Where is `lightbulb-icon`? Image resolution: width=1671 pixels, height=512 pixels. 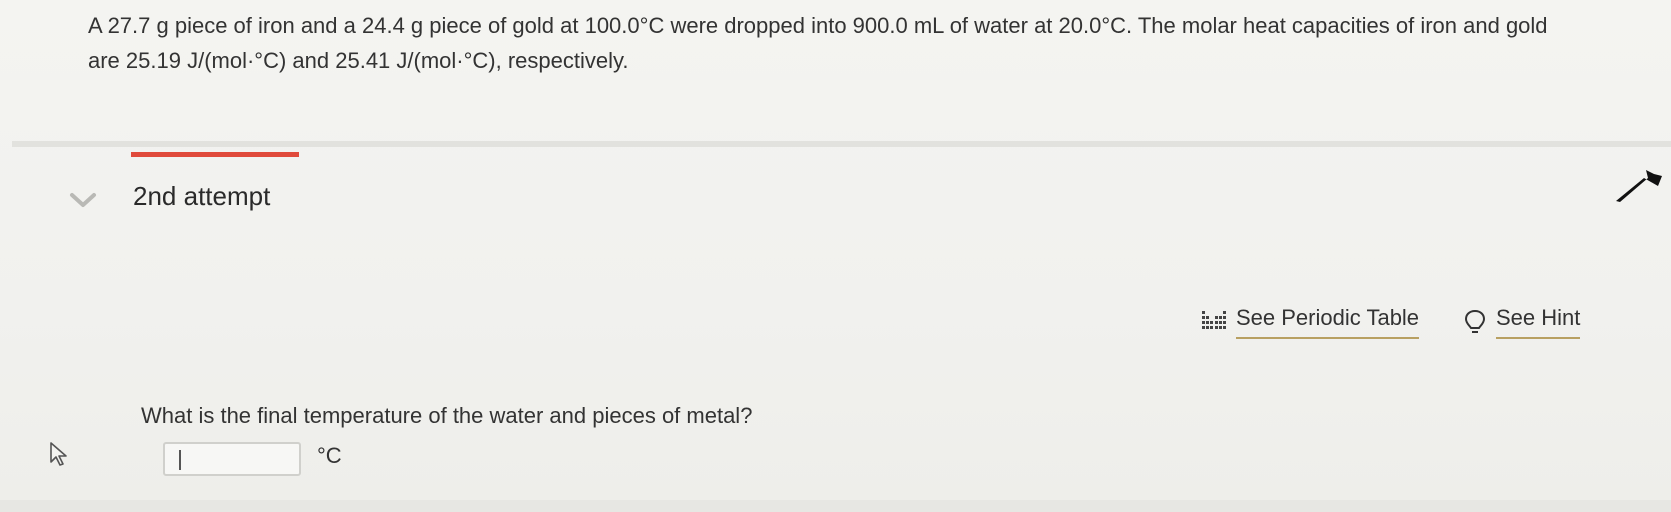 lightbulb-icon is located at coordinates (1475, 321).